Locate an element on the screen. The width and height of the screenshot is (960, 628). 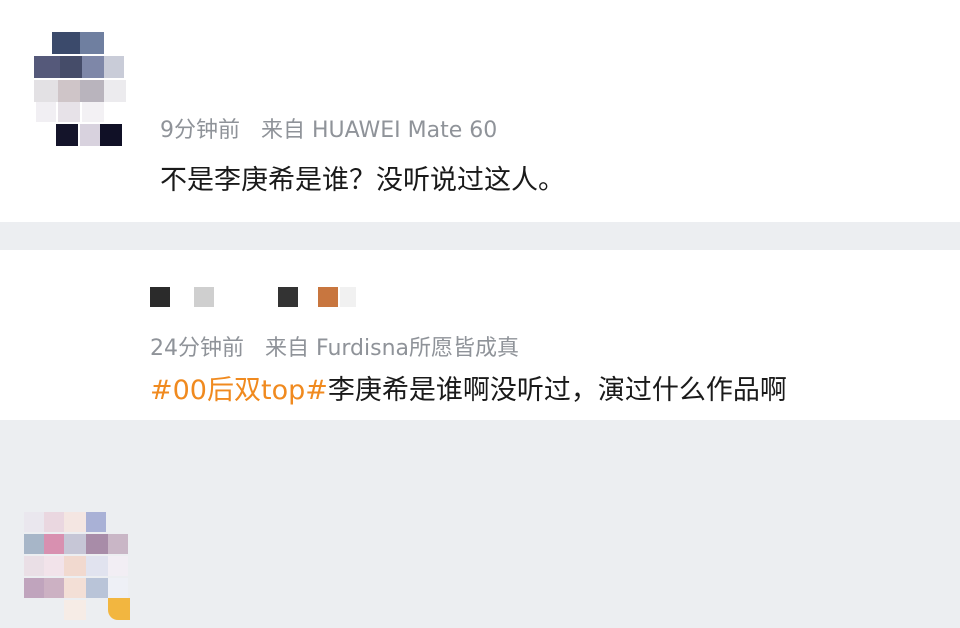
comment-text: 不是李庚希是谁？没听说过这人。 is located at coordinates (362, 180).